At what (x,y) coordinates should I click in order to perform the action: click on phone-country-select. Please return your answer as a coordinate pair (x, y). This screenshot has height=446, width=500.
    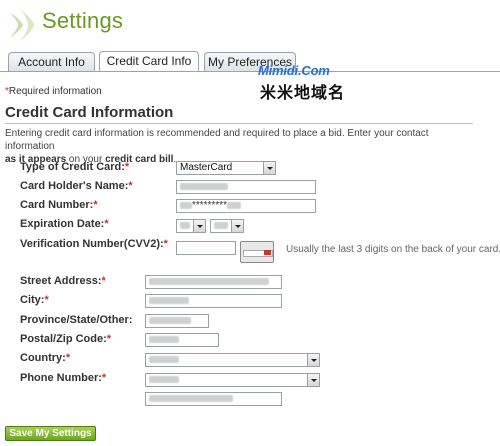
    Looking at the image, I should click on (232, 380).